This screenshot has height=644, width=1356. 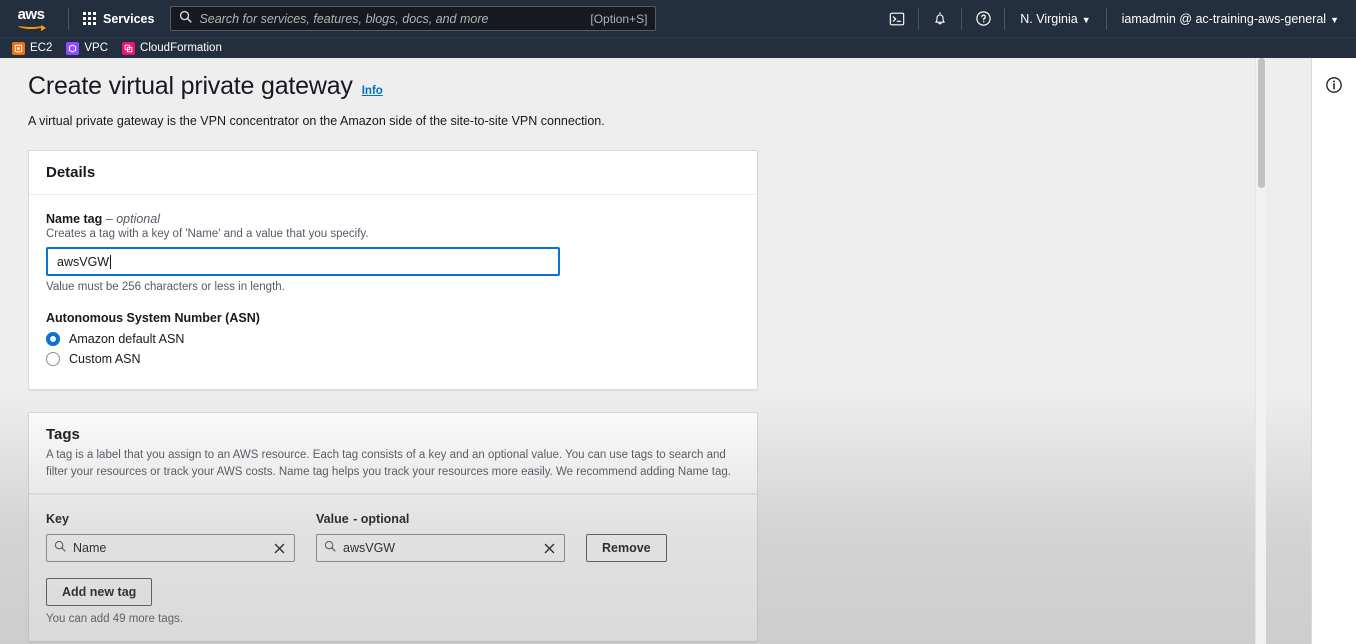 I want to click on add-tag-zone: Add new tag You can add 49 more tags., so click(x=393, y=601).